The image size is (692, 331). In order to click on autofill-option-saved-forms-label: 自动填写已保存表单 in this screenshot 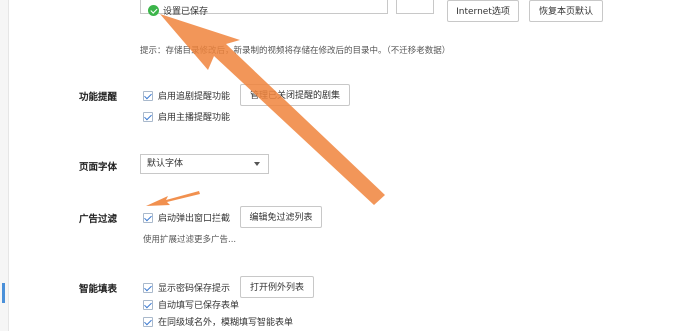, I will do `click(199, 306)`.